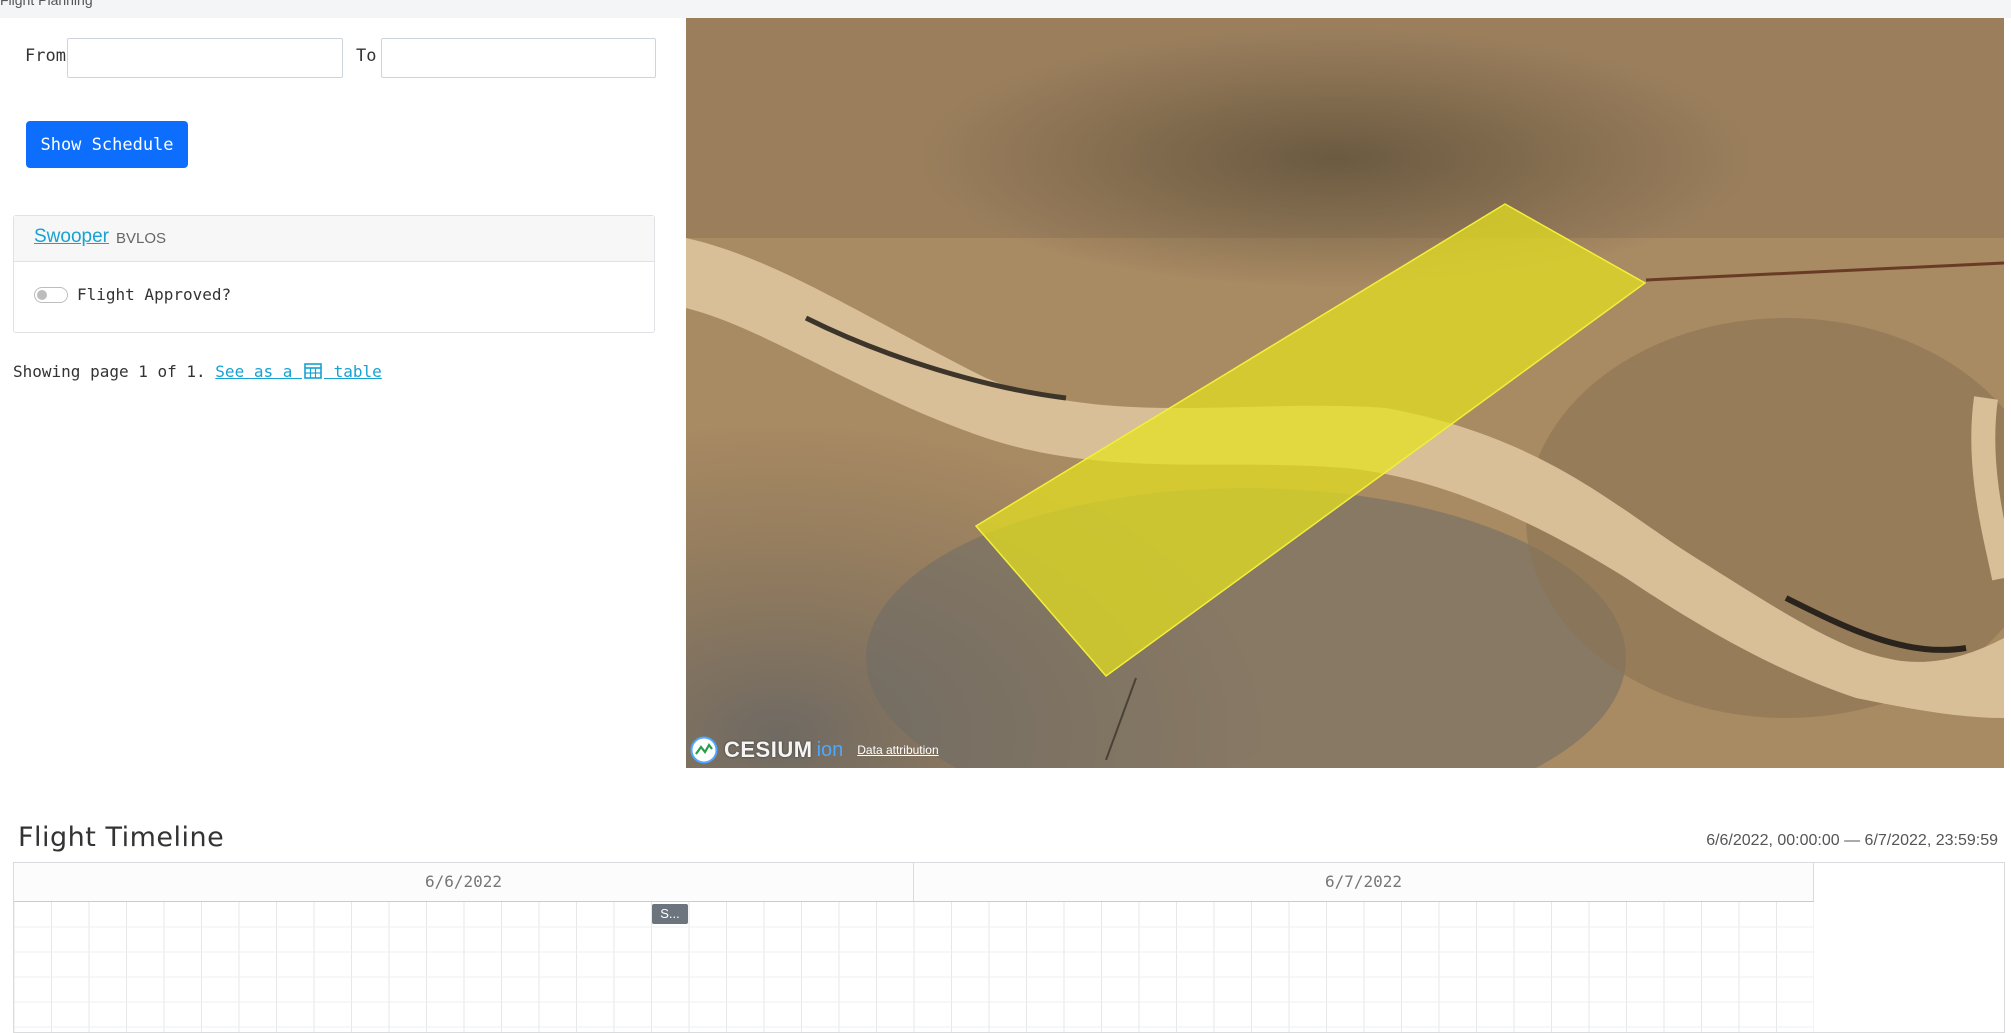 The height and width of the screenshot is (1033, 2011). What do you see at coordinates (897, 750) in the screenshot?
I see `data-attribution-link: Data attribution` at bounding box center [897, 750].